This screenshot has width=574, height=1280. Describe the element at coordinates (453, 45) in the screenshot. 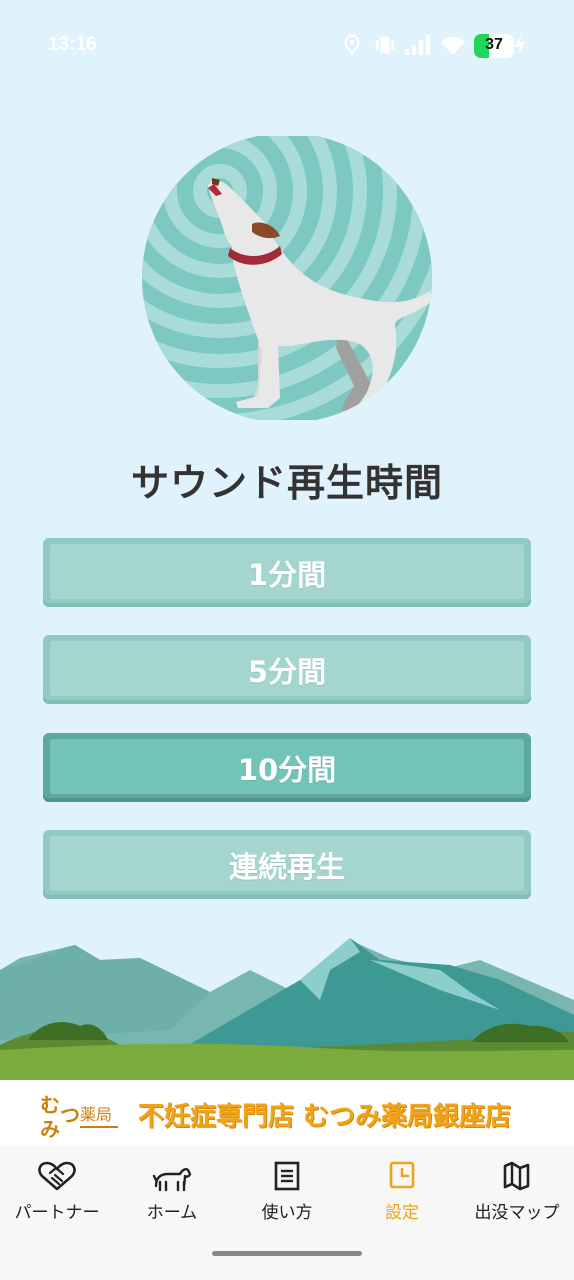

I see `wifi-icon` at that location.